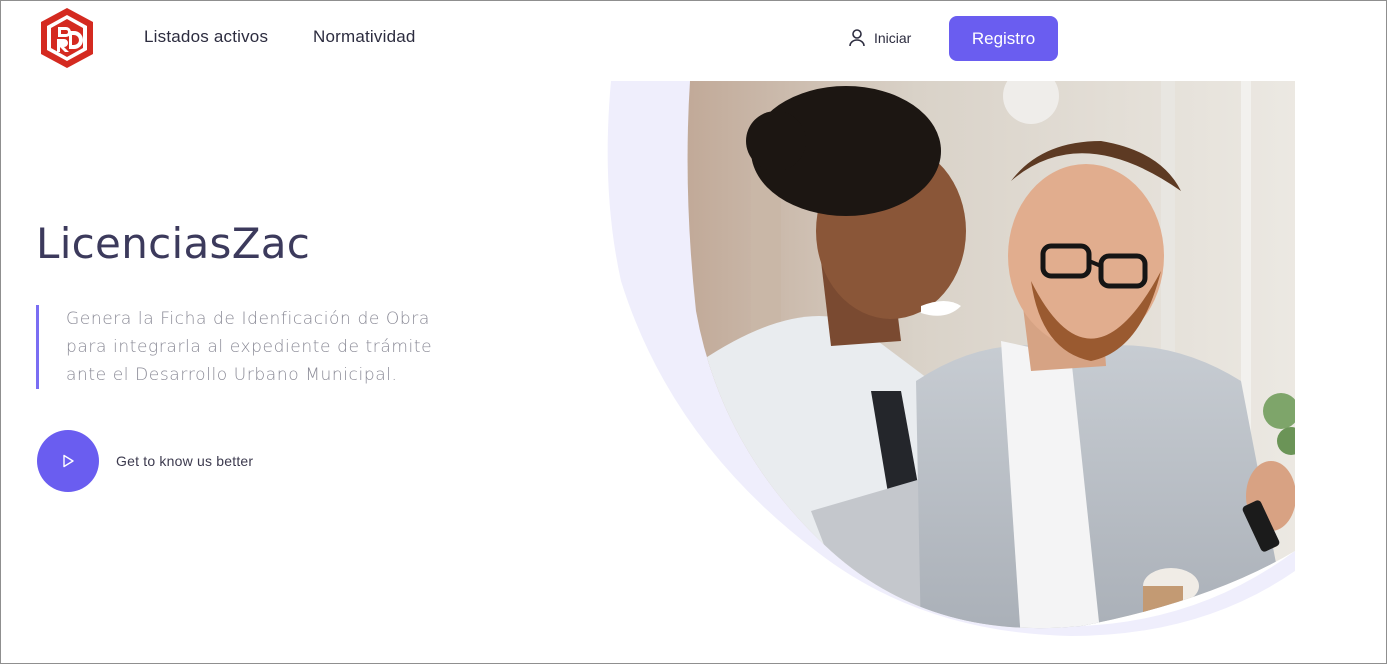 The height and width of the screenshot is (664, 1387). I want to click on nav-link-listados-activos: Listados activos, so click(206, 37).